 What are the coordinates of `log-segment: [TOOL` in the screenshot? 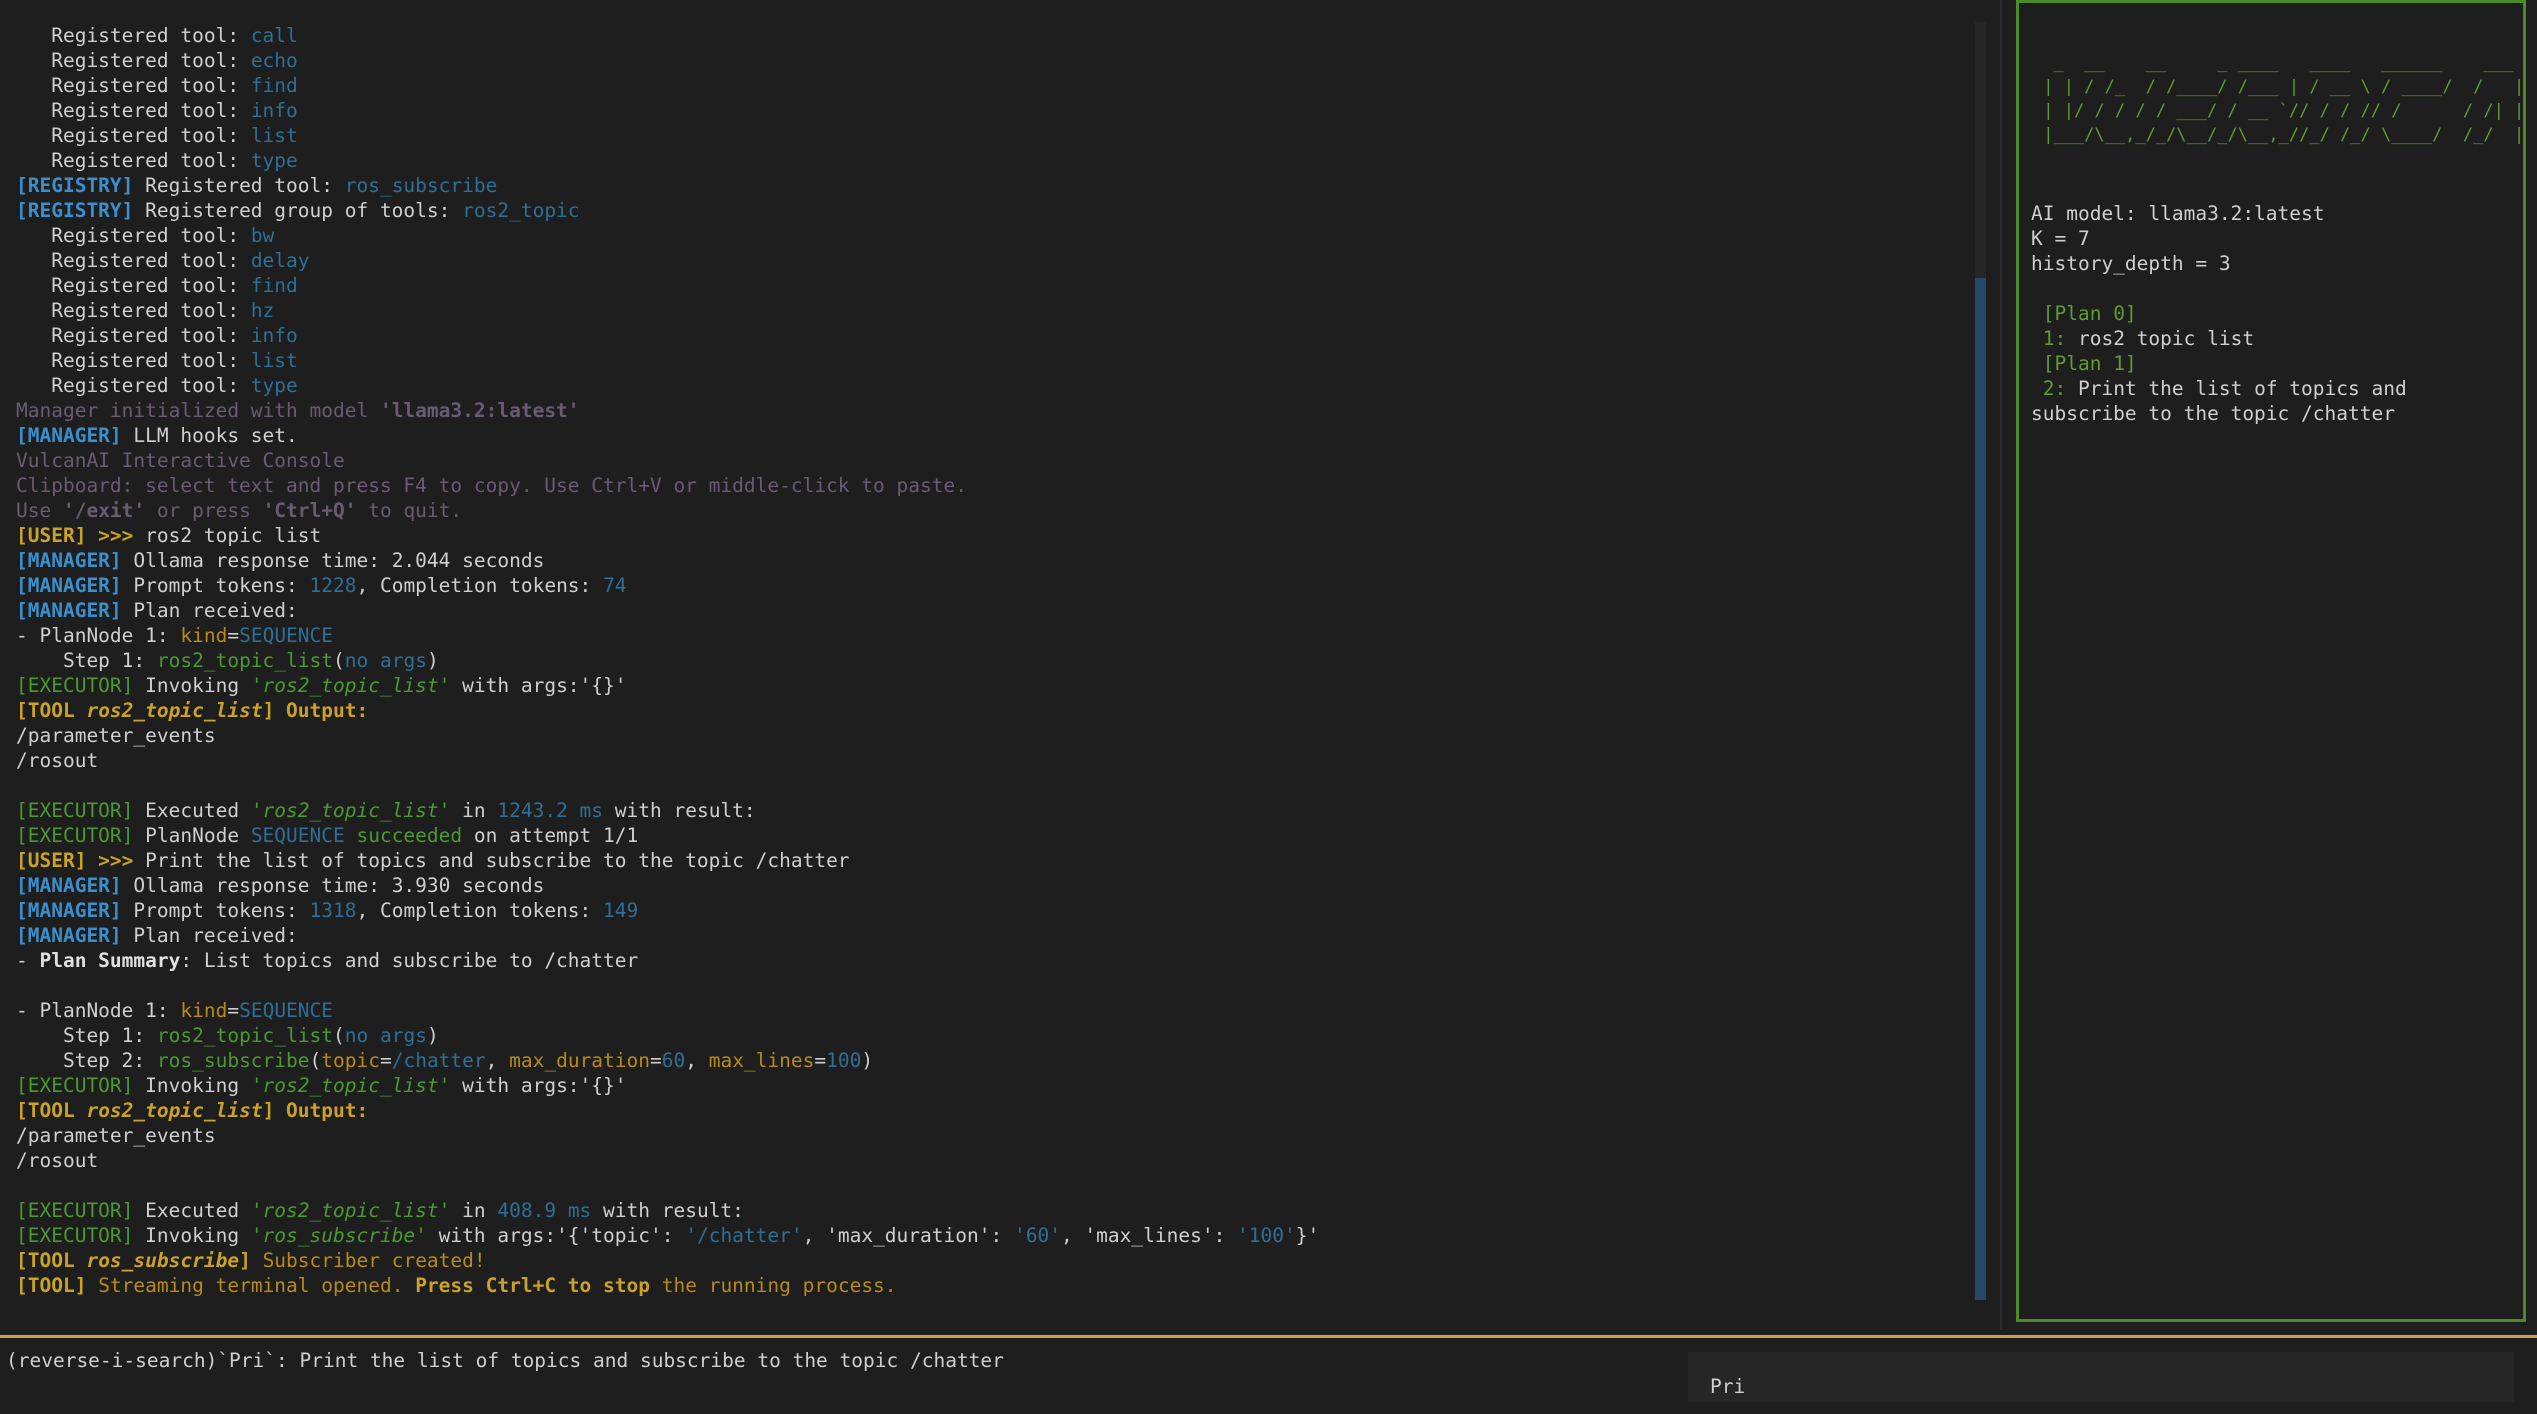 It's located at (51, 710).